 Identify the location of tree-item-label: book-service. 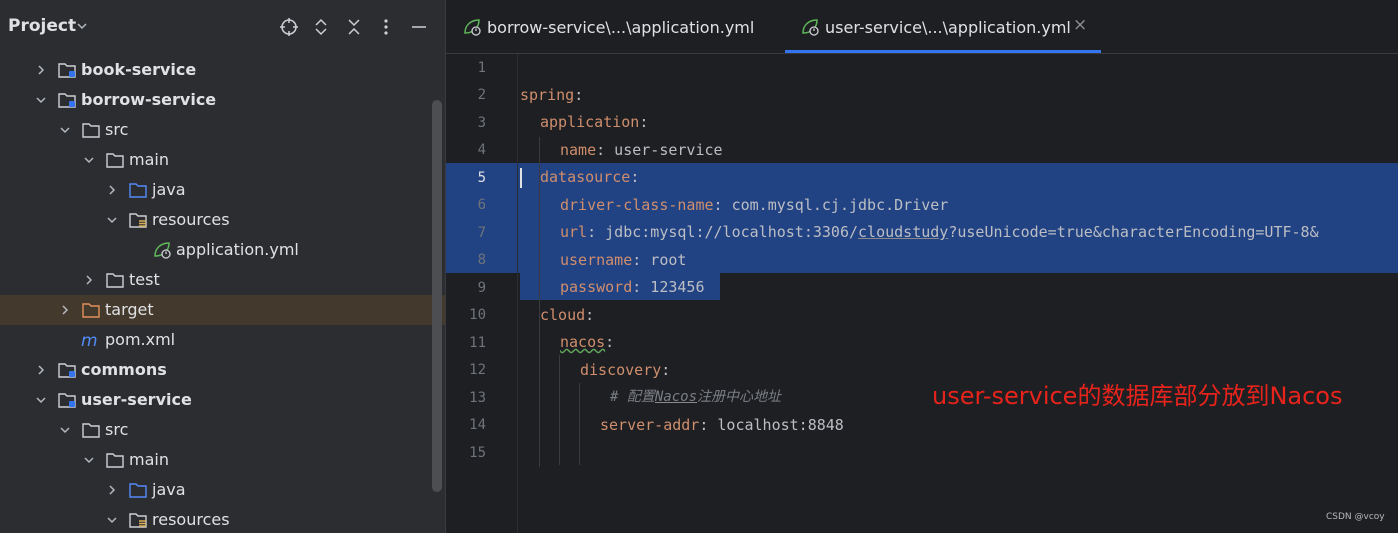
(139, 69).